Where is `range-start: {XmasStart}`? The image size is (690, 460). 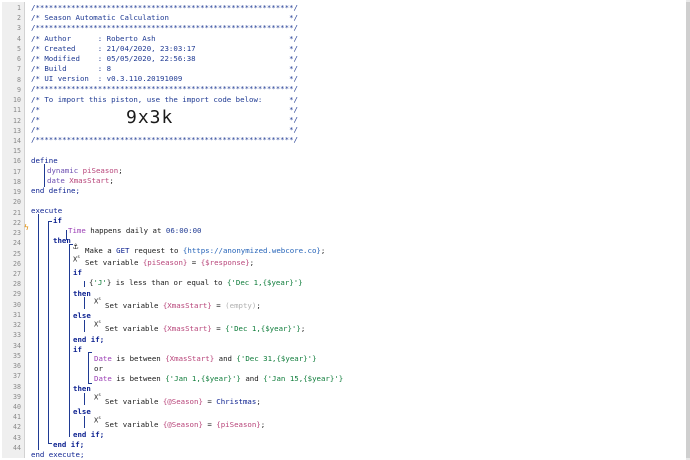 range-start: {XmasStart} is located at coordinates (190, 358).